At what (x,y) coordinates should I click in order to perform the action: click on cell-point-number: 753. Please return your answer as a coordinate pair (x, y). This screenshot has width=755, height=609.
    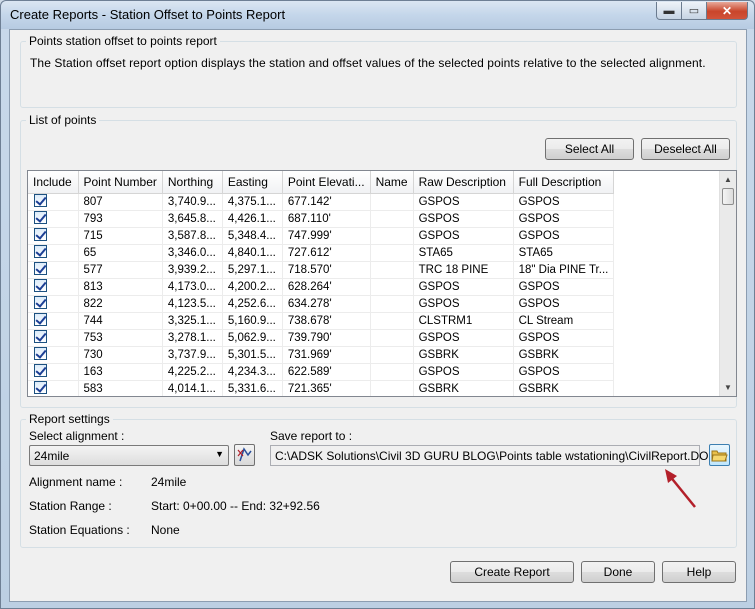
    Looking at the image, I should click on (120, 338).